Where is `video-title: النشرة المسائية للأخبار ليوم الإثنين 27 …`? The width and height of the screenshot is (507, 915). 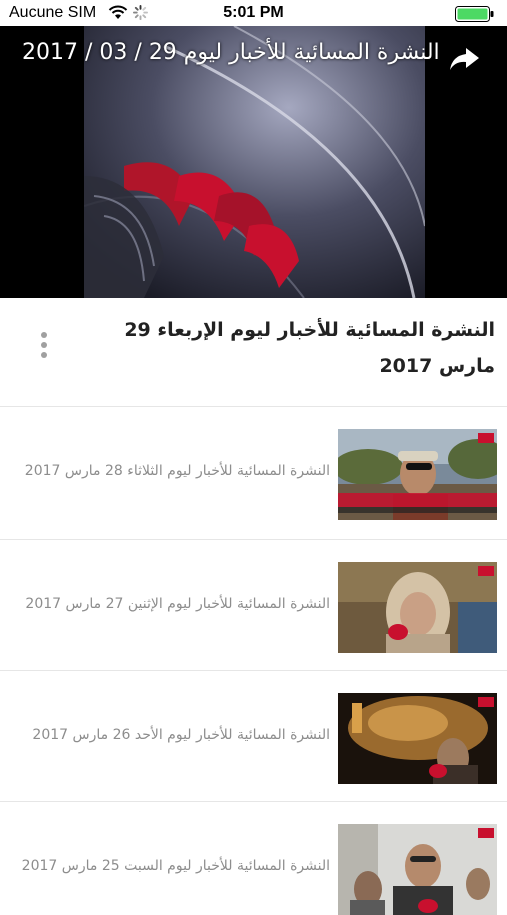
video-title: النشرة المسائية للأخبار ليوم الإثنين 27 … is located at coordinates (177, 604).